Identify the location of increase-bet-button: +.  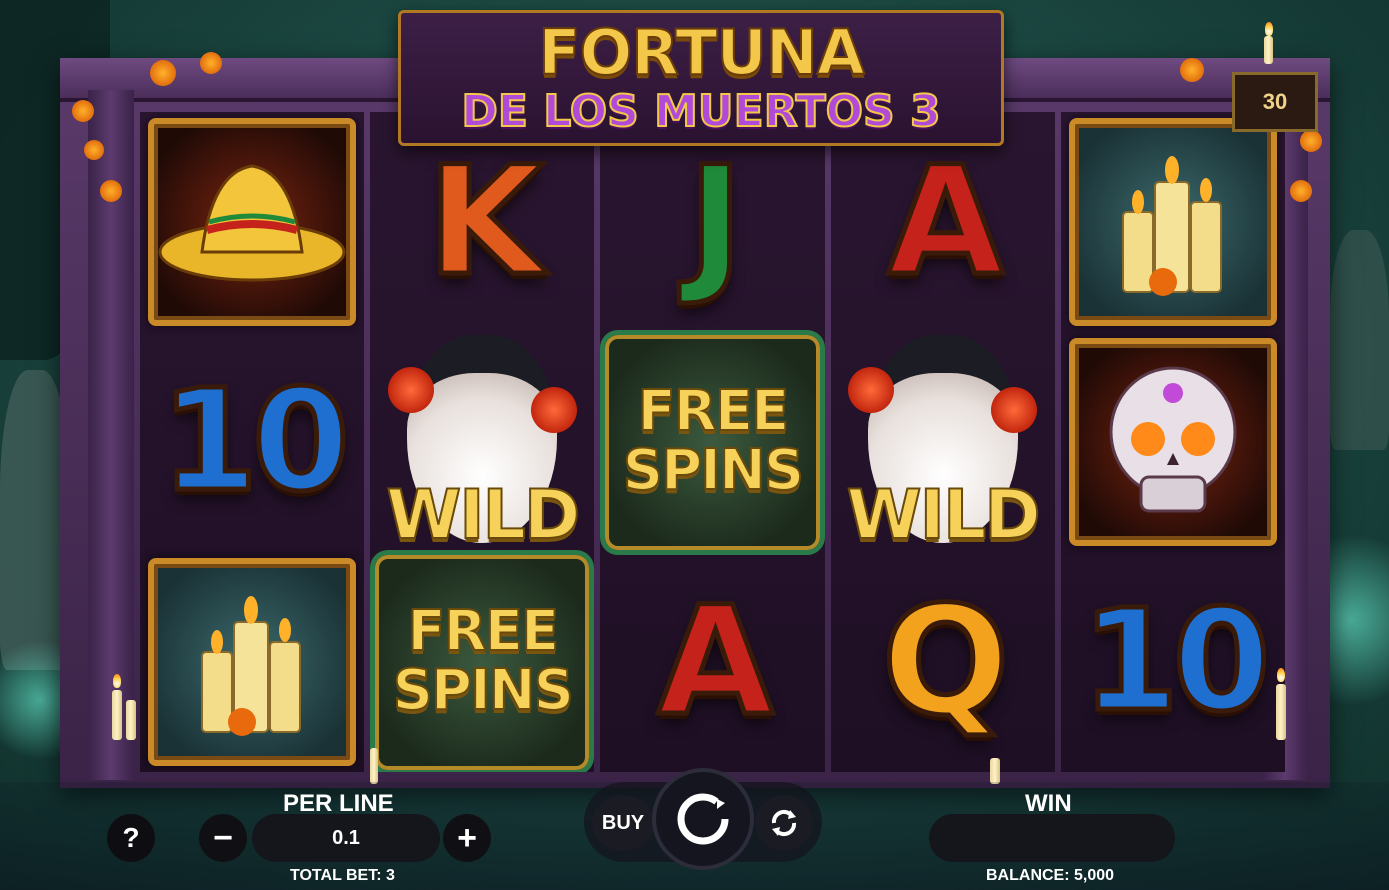
(467, 838).